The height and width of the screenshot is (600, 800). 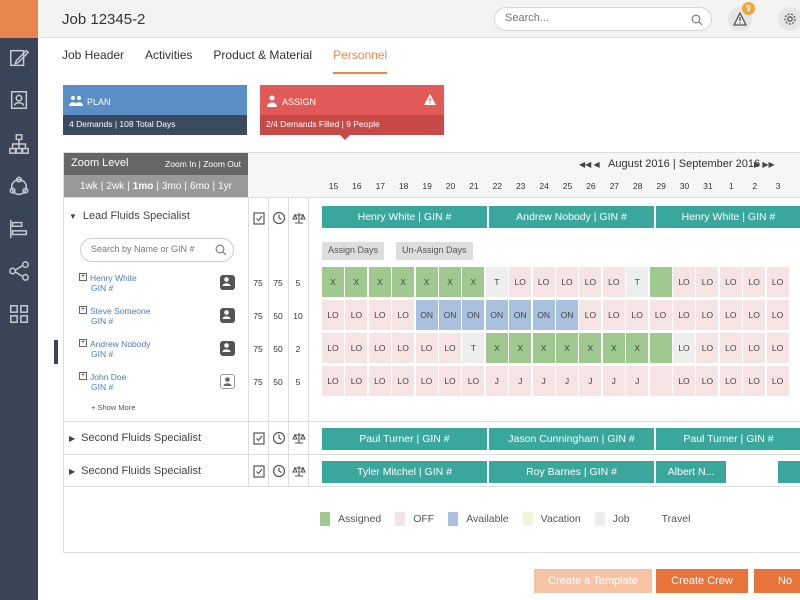 I want to click on person-entry: + Steve Someone GIN #, so click(x=114, y=316).